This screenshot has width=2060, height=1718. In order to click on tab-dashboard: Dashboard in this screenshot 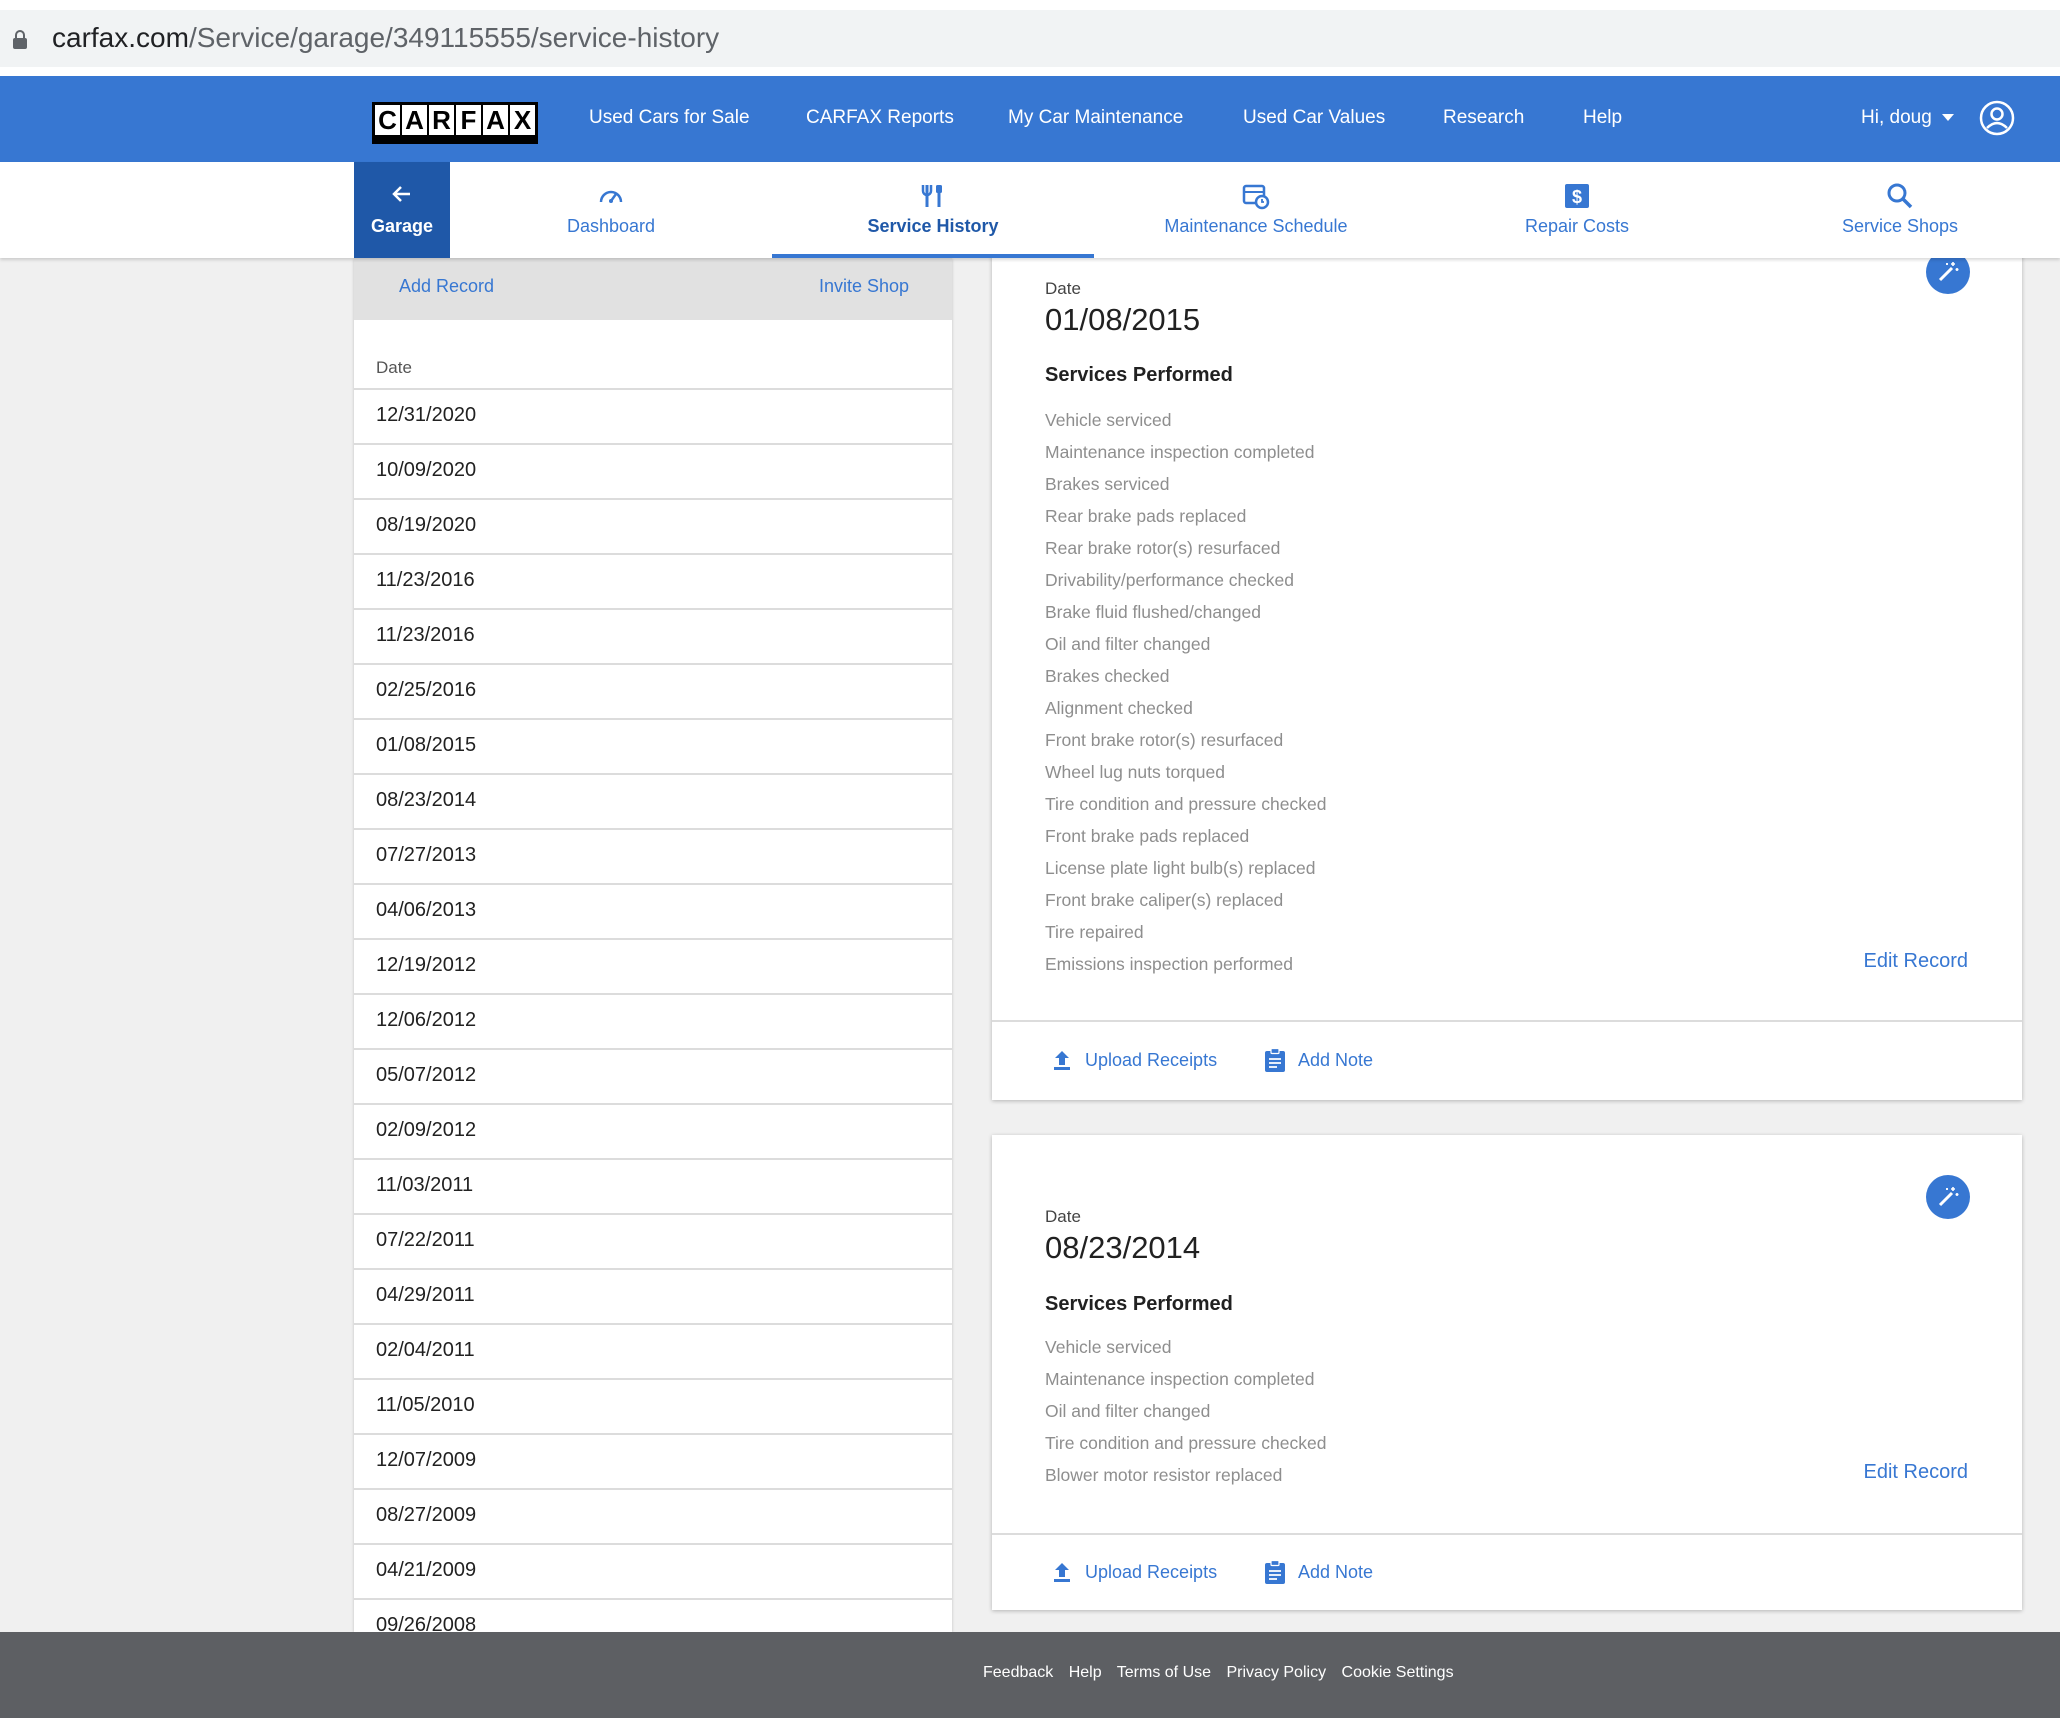, I will do `click(611, 210)`.